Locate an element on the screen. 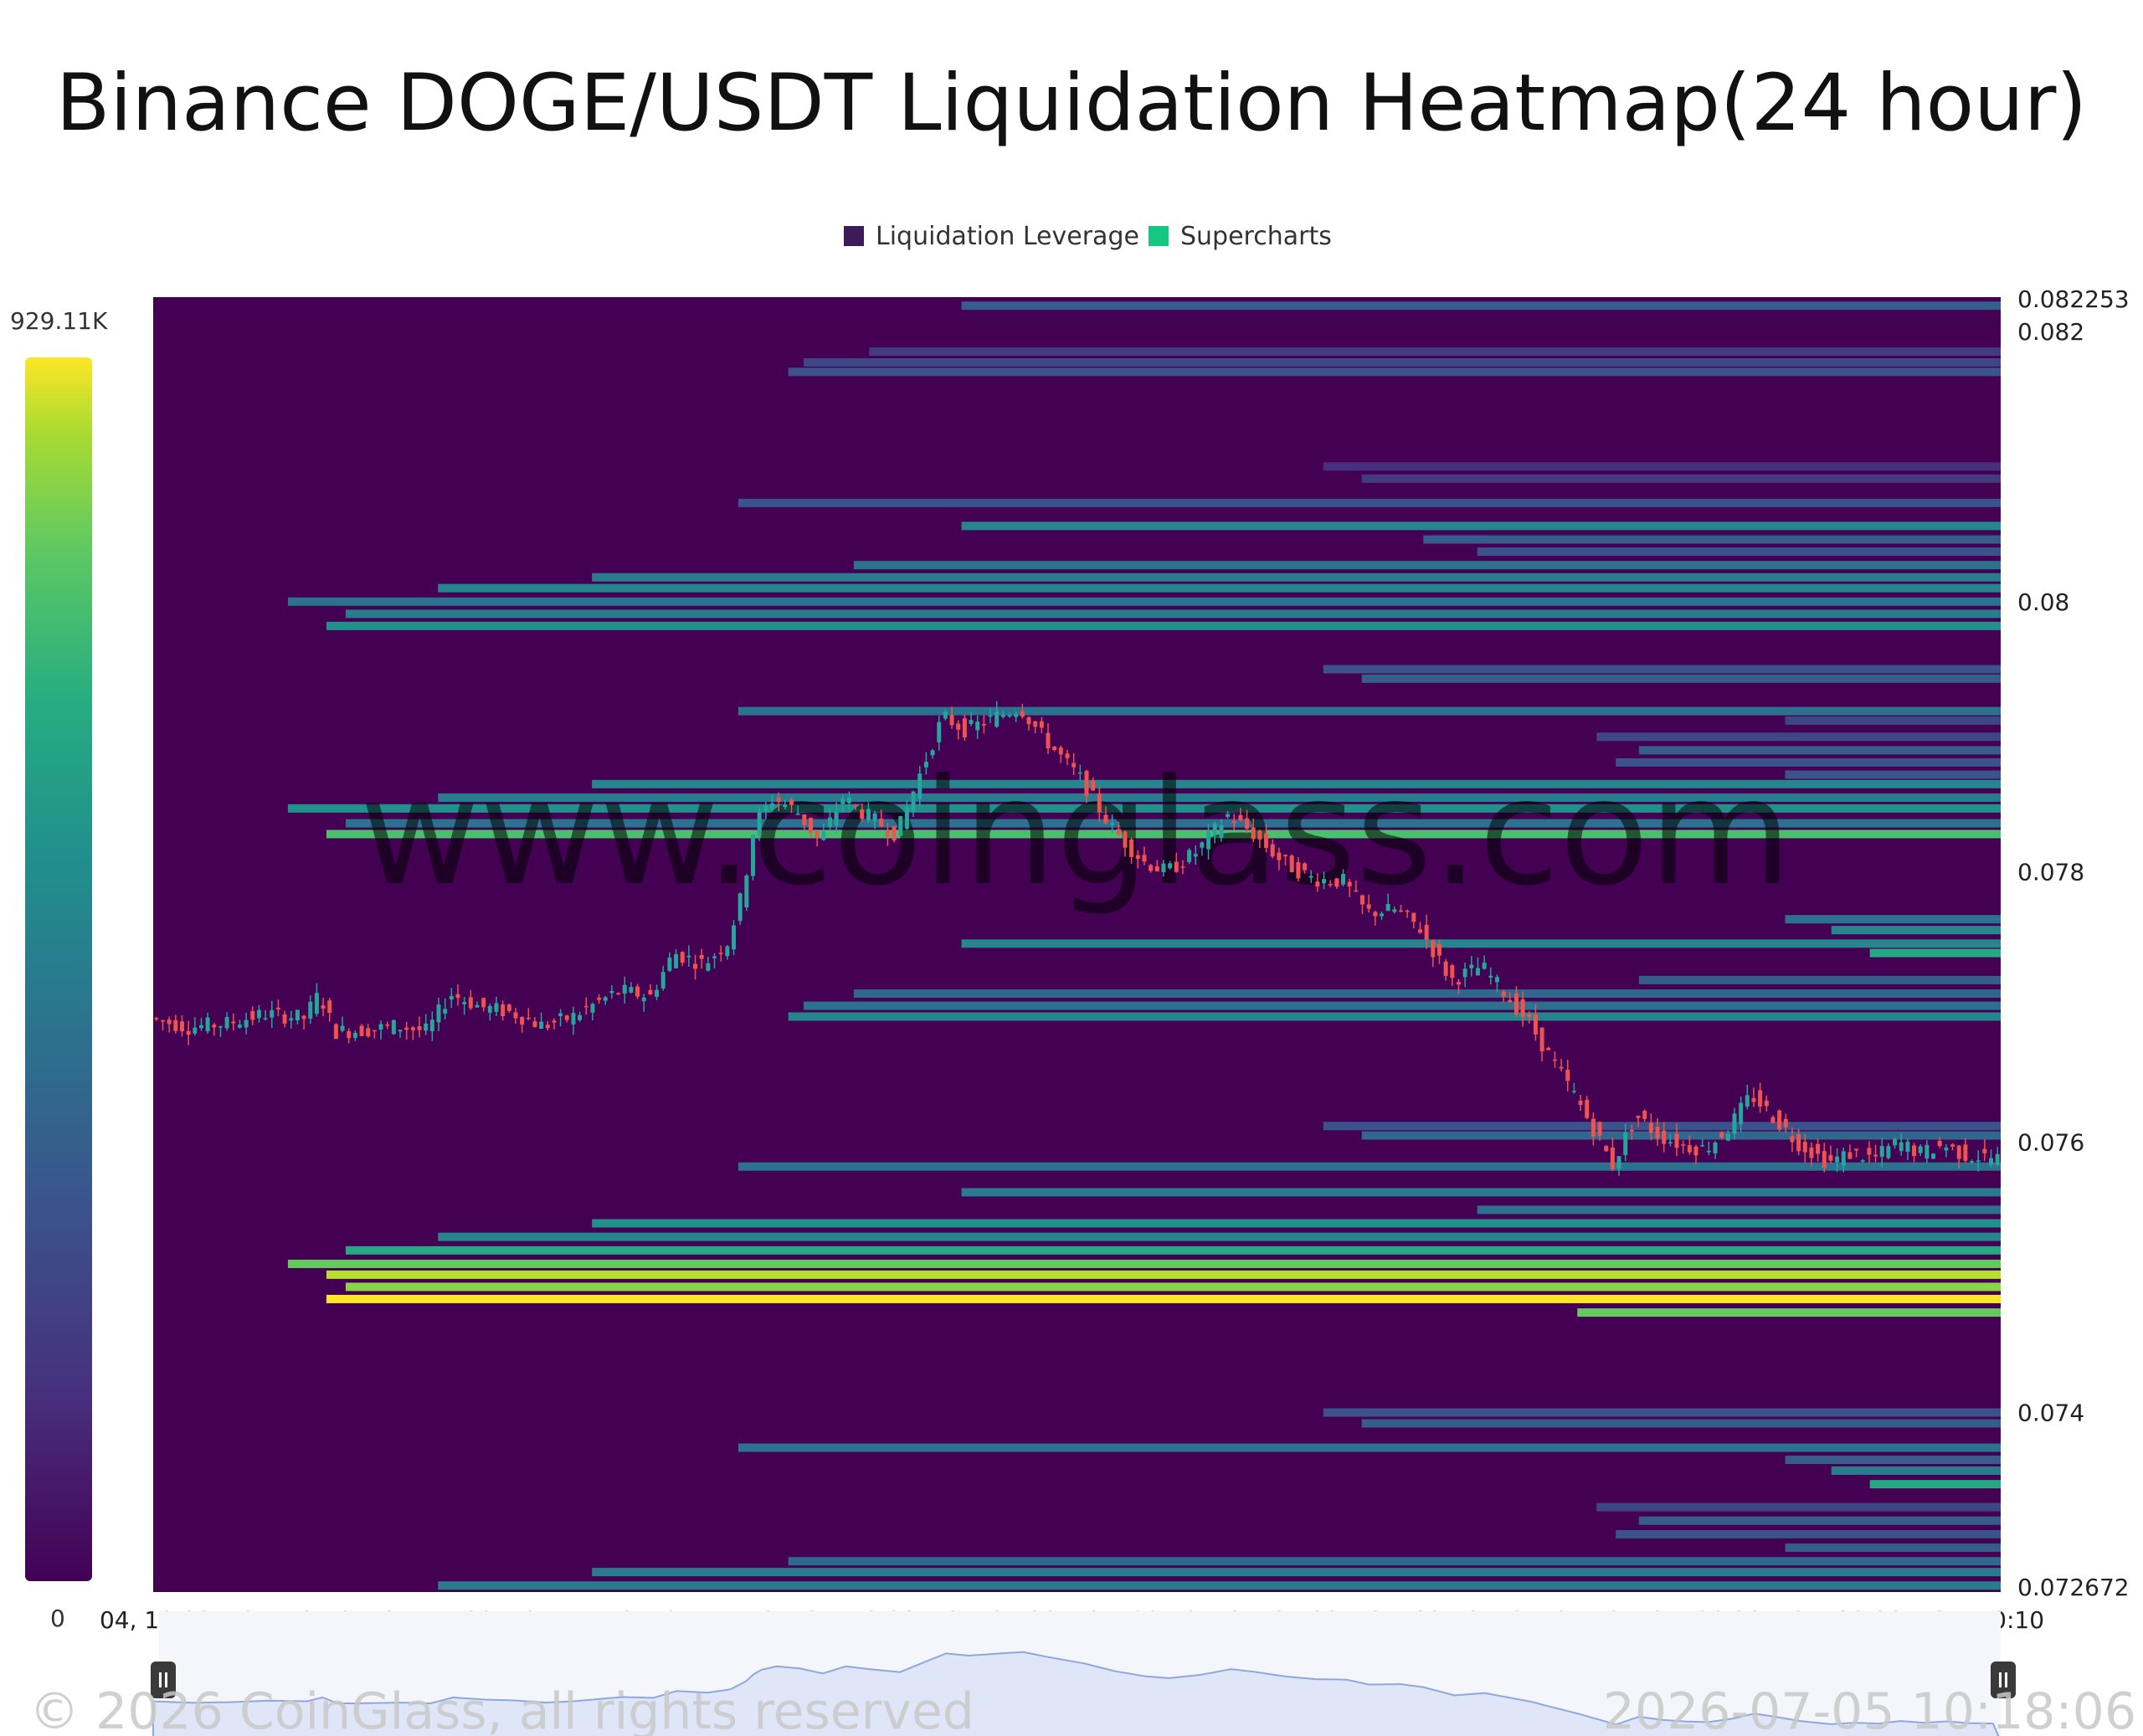 The width and height of the screenshot is (2143, 1736). legend-label-supercharts: Supercharts is located at coordinates (1256, 237).